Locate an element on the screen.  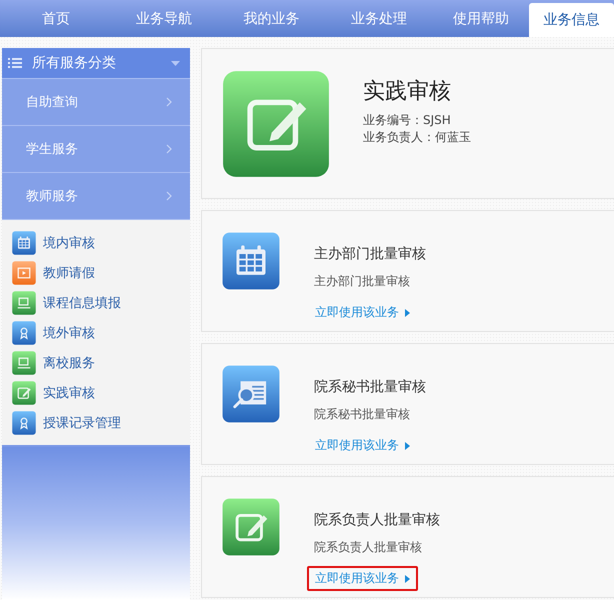
service-link: 教师请假 is located at coordinates (101, 272).